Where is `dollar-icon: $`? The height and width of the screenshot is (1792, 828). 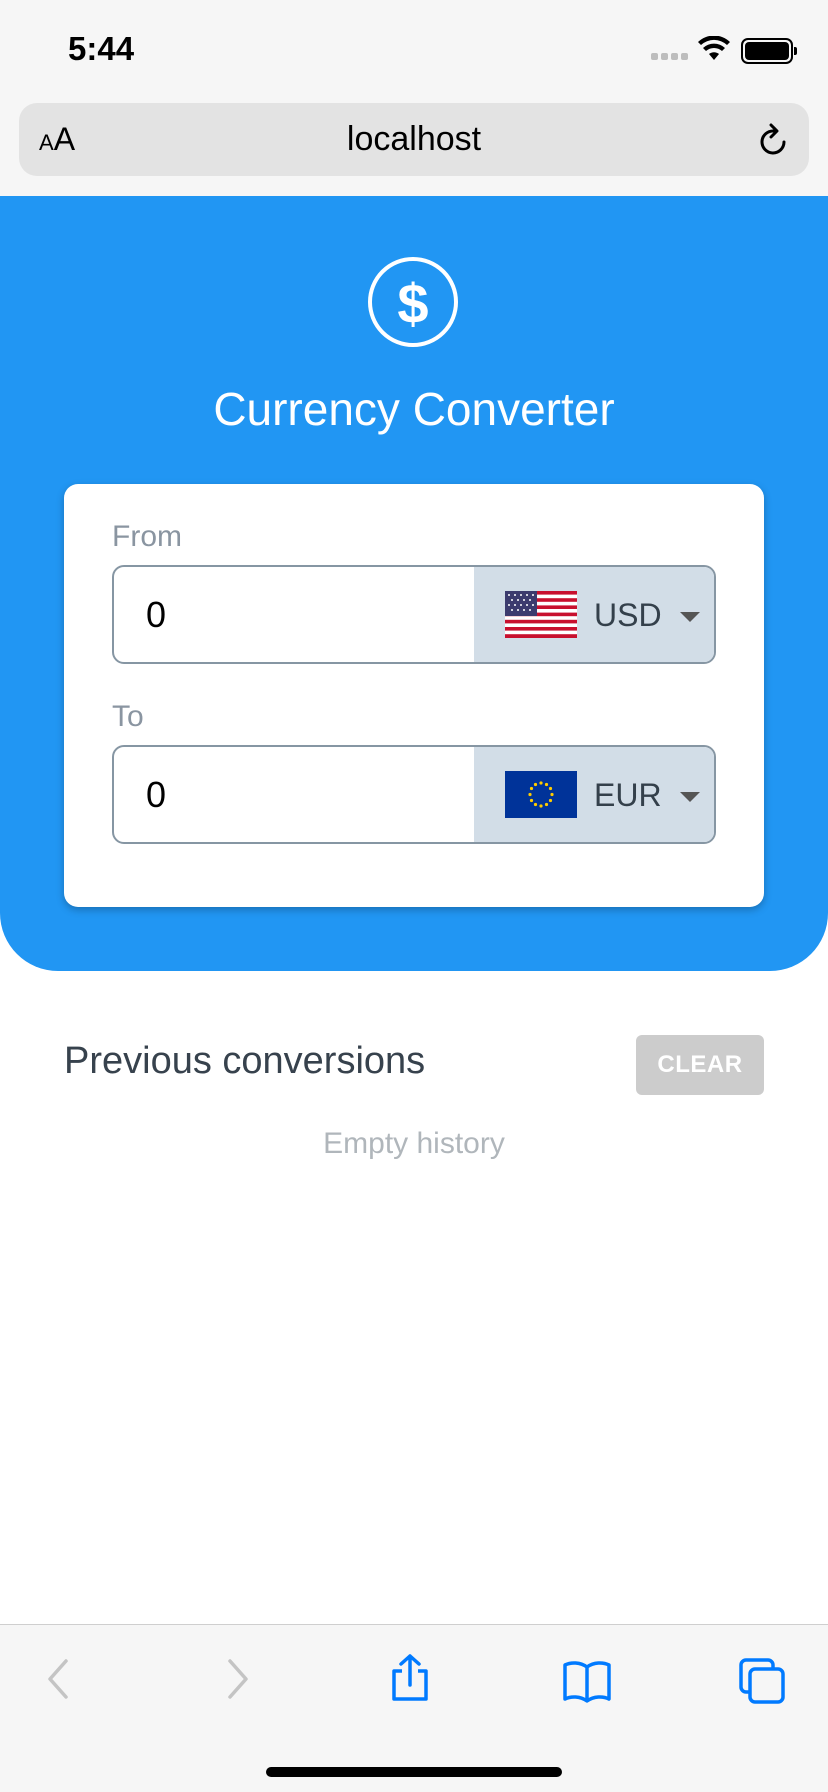 dollar-icon: $ is located at coordinates (413, 302).